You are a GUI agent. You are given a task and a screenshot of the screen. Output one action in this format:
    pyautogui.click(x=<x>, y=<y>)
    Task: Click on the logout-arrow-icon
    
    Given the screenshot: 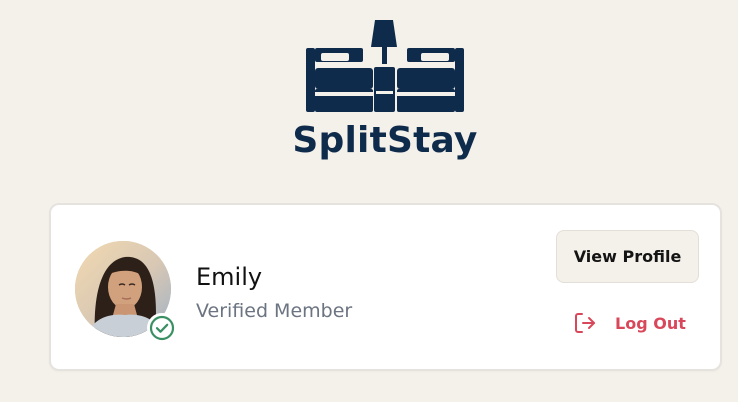 What is the action you would take?
    pyautogui.click(x=585, y=323)
    